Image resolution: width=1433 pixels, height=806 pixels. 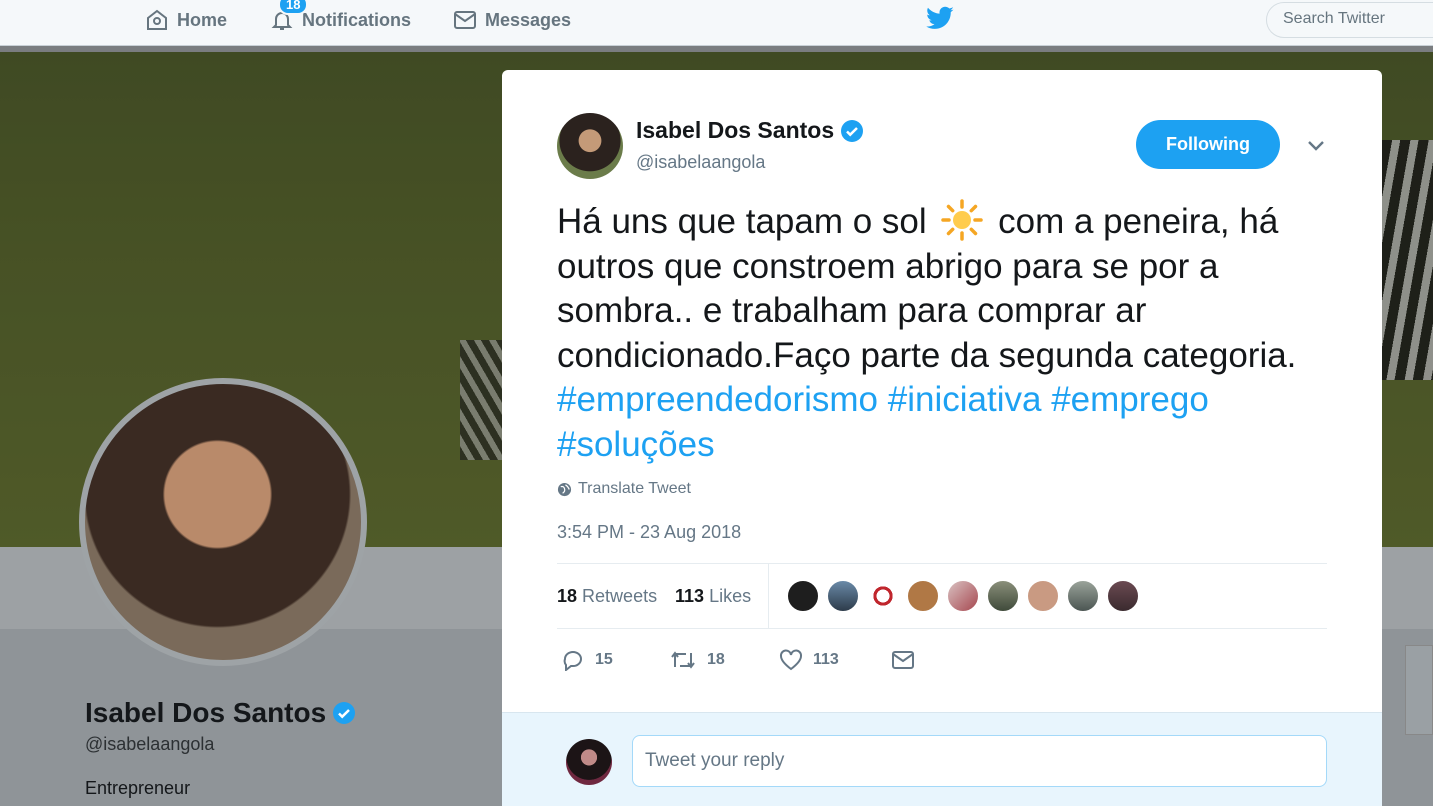 I want to click on current-user-avatar, so click(x=589, y=762).